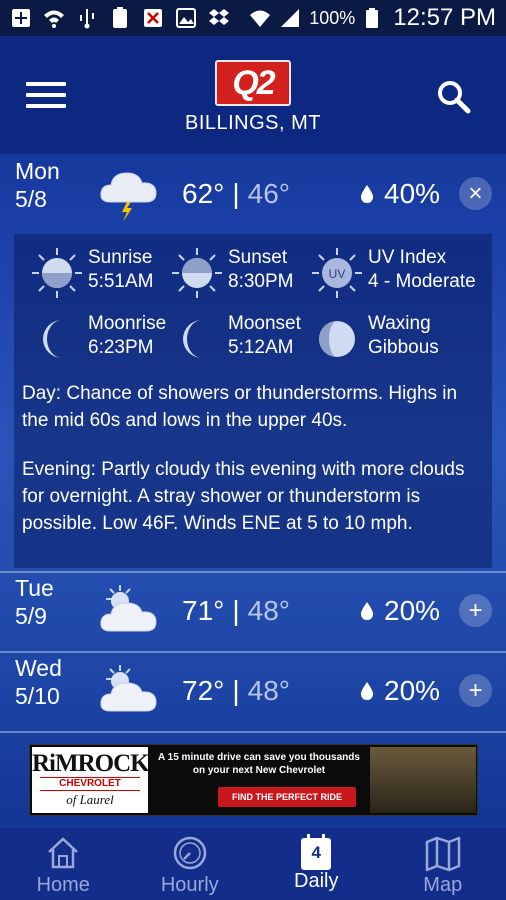  I want to click on moonrise-info: Moonrise 6:23PM, so click(98, 339).